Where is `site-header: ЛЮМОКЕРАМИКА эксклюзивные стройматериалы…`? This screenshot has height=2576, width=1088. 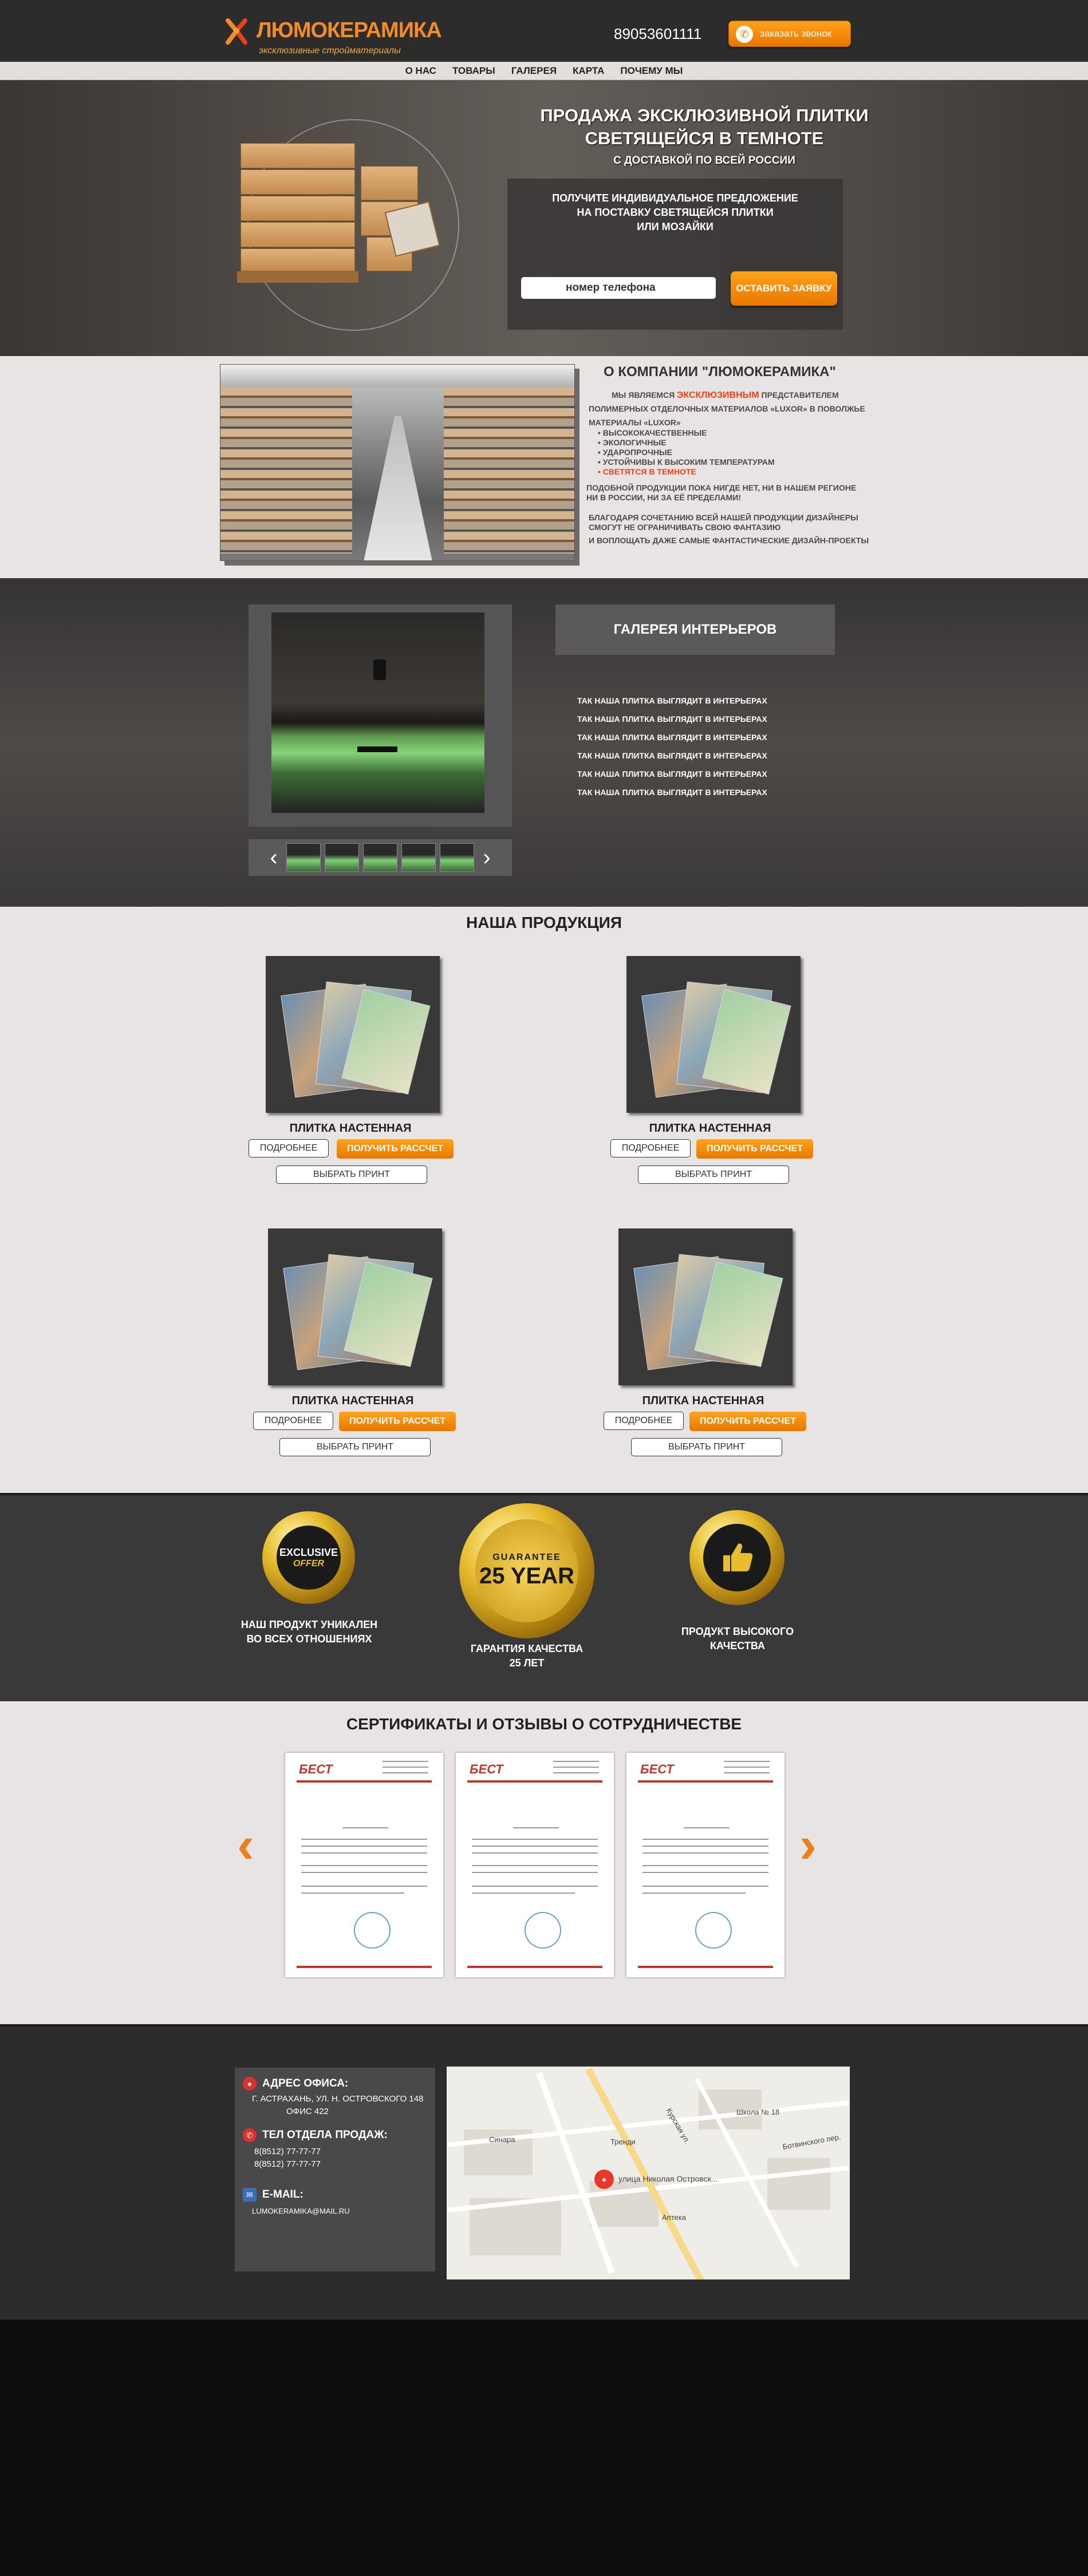
site-header: ЛЮМОКЕРАМИКА эксклюзивные стройматериалы… is located at coordinates (544, 31).